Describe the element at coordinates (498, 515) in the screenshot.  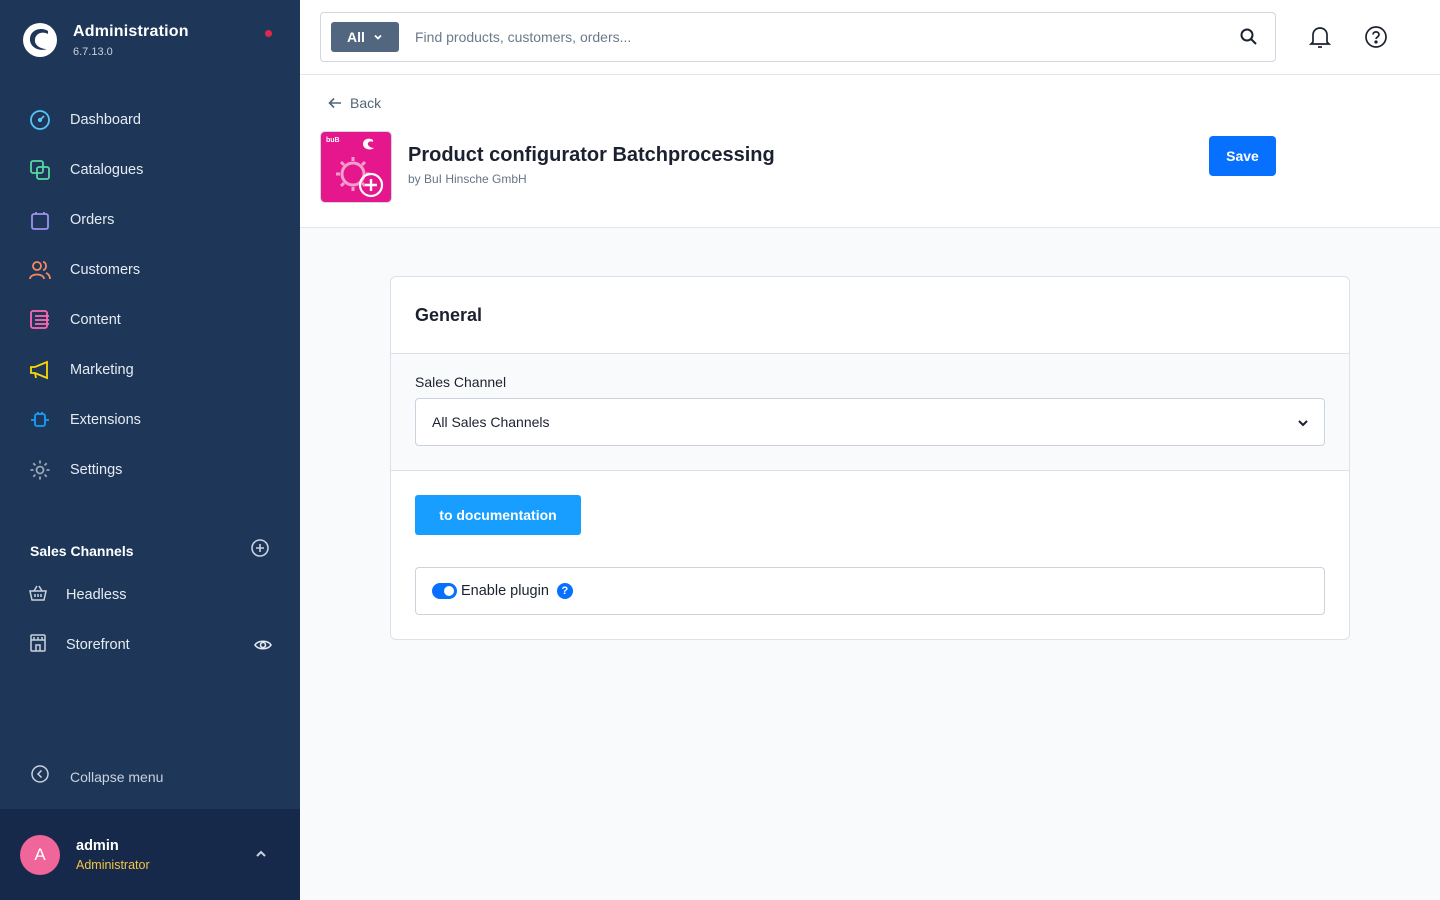
I see `documentation-button: to documentation` at that location.